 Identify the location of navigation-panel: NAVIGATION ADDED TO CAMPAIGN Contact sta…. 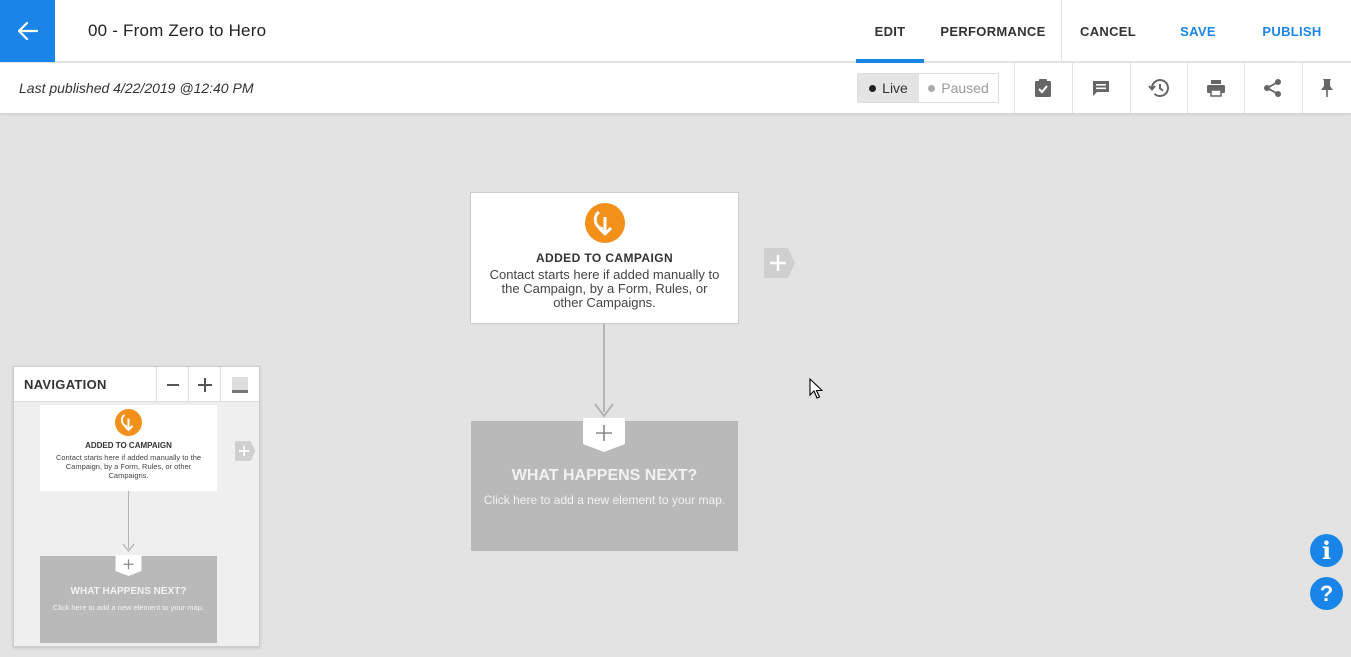
(136, 506).